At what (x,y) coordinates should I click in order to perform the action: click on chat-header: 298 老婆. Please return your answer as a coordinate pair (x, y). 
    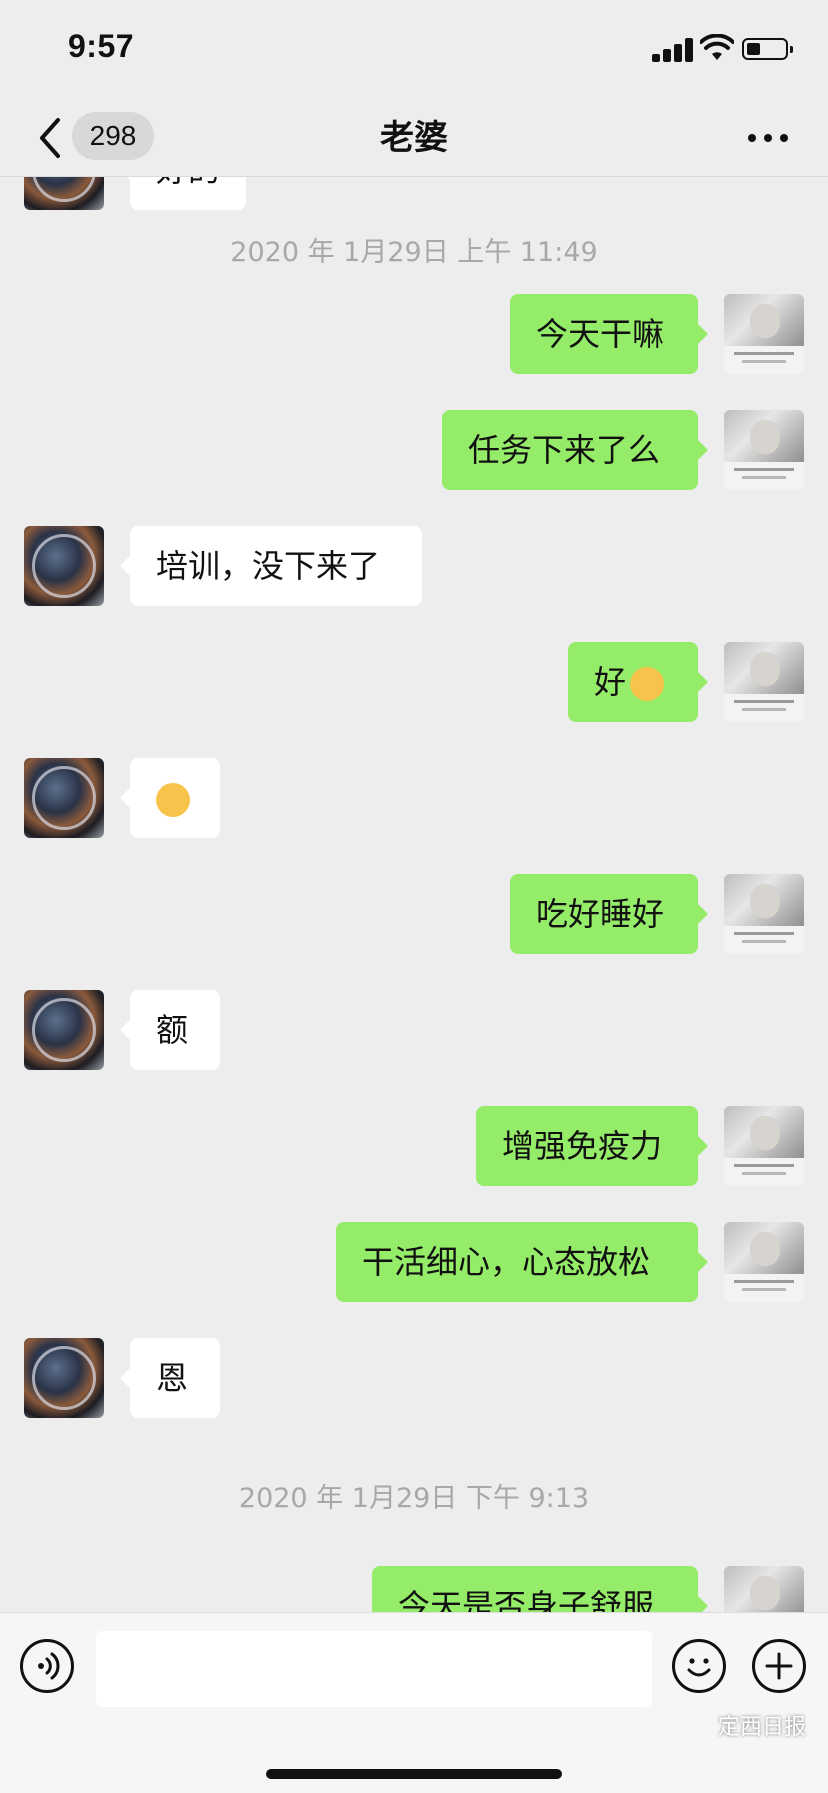
    Looking at the image, I should click on (414, 138).